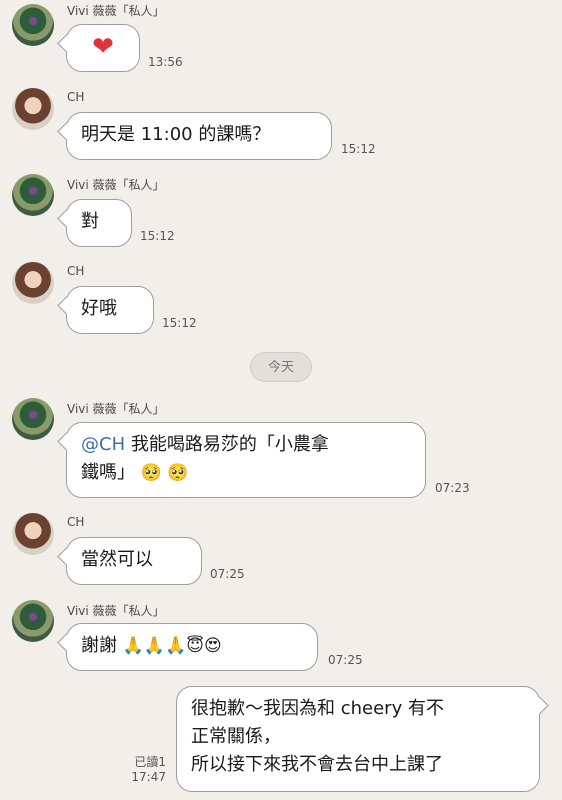 The width and height of the screenshot is (562, 800). What do you see at coordinates (281, 367) in the screenshot?
I see `date-separator: 今天` at bounding box center [281, 367].